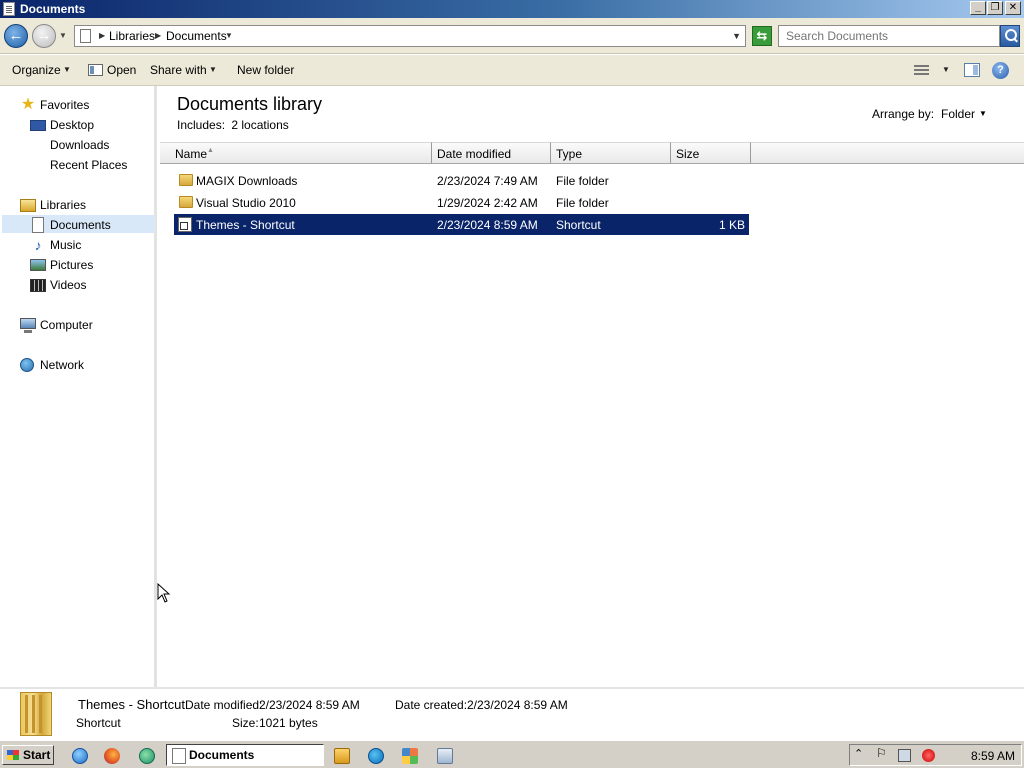 The image size is (1024, 768). What do you see at coordinates (90, 265) in the screenshot?
I see `sidebar-item-pictures: Pictures` at bounding box center [90, 265].